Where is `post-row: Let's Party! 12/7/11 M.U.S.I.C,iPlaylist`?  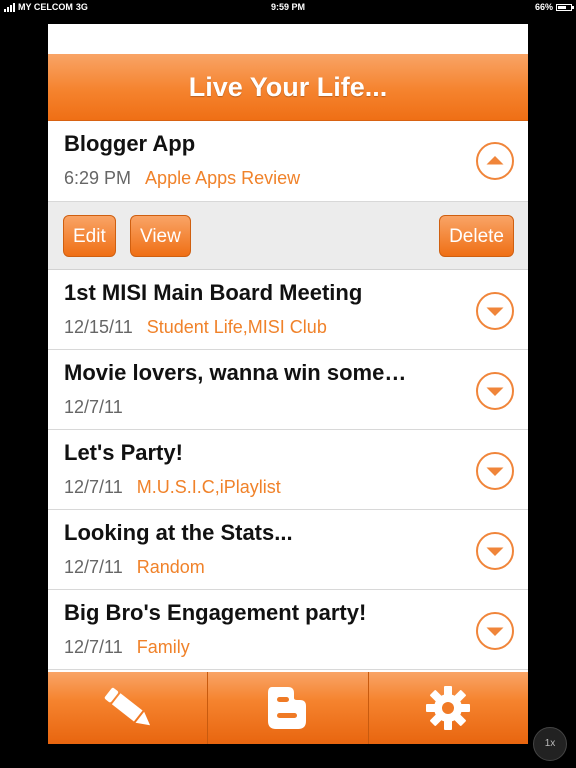
post-row: Let's Party! 12/7/11 M.U.S.I.C,iPlaylist is located at coordinates (288, 470).